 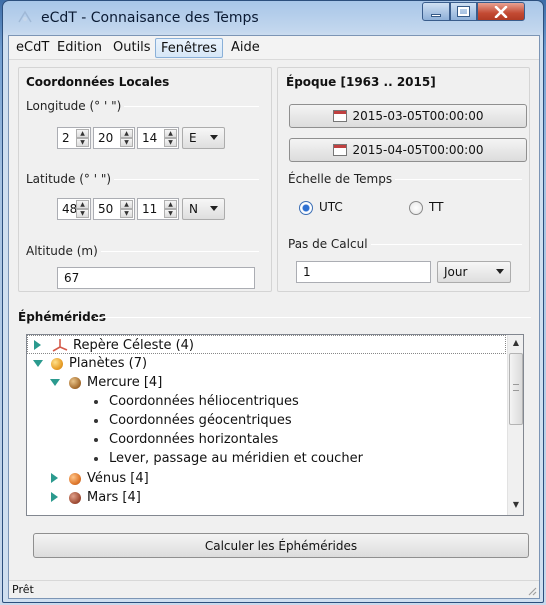 What do you see at coordinates (108, 363) in the screenshot?
I see `tree-label: Planètes (7)` at bounding box center [108, 363].